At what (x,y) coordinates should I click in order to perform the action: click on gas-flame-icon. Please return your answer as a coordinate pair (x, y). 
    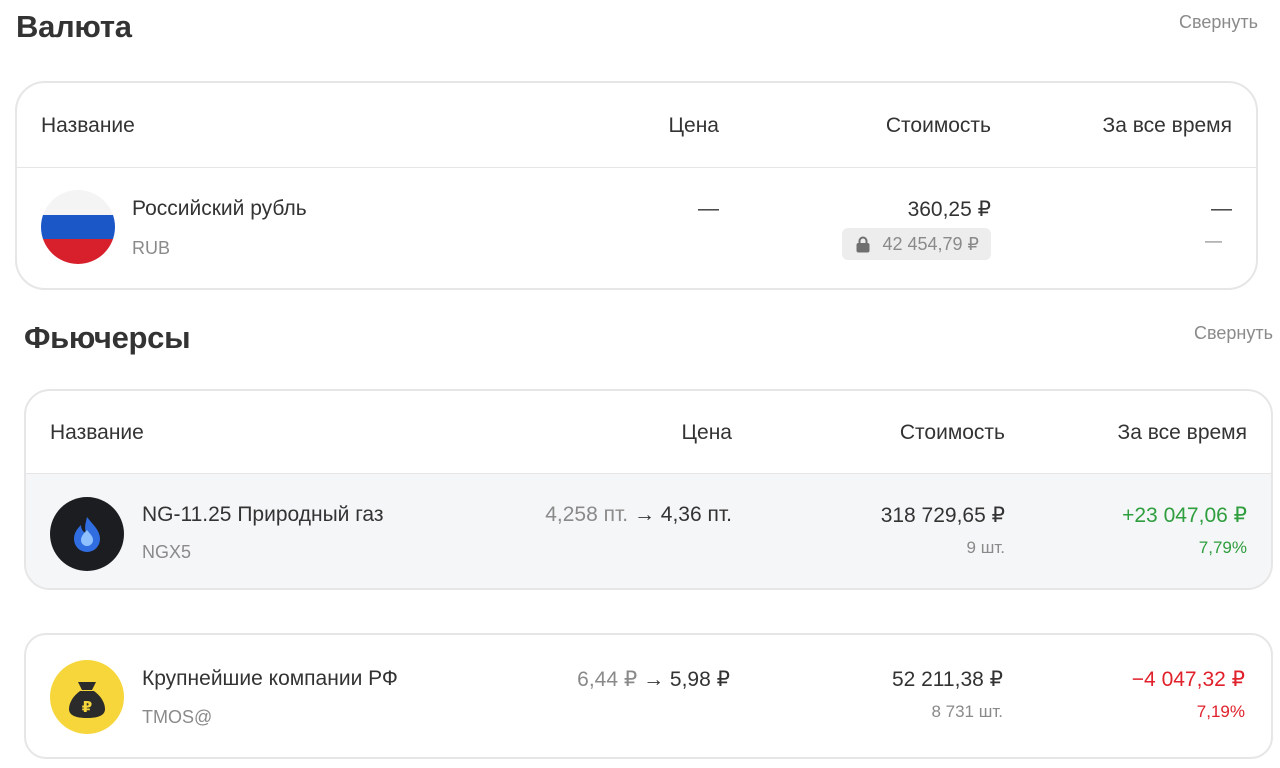
    Looking at the image, I should click on (87, 534).